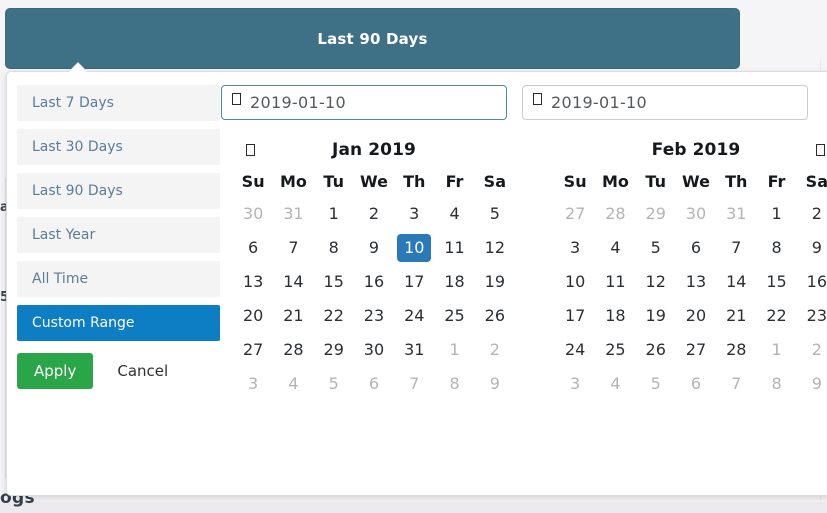 The width and height of the screenshot is (827, 513). I want to click on range-item-last-7-days: Last 7 Days, so click(118, 103).